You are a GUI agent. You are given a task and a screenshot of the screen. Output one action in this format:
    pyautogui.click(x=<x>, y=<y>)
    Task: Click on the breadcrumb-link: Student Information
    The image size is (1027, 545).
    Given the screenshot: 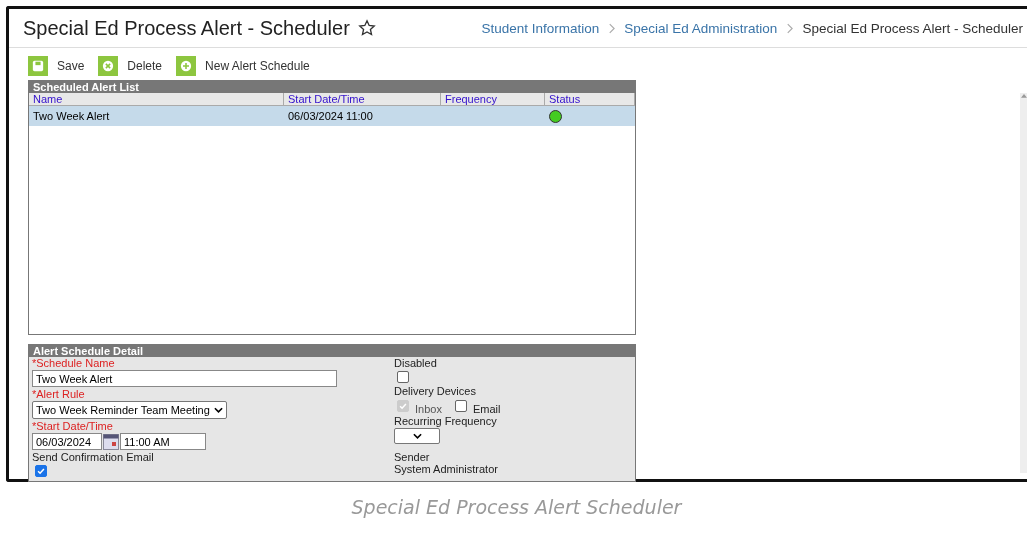 What is the action you would take?
    pyautogui.click(x=540, y=28)
    